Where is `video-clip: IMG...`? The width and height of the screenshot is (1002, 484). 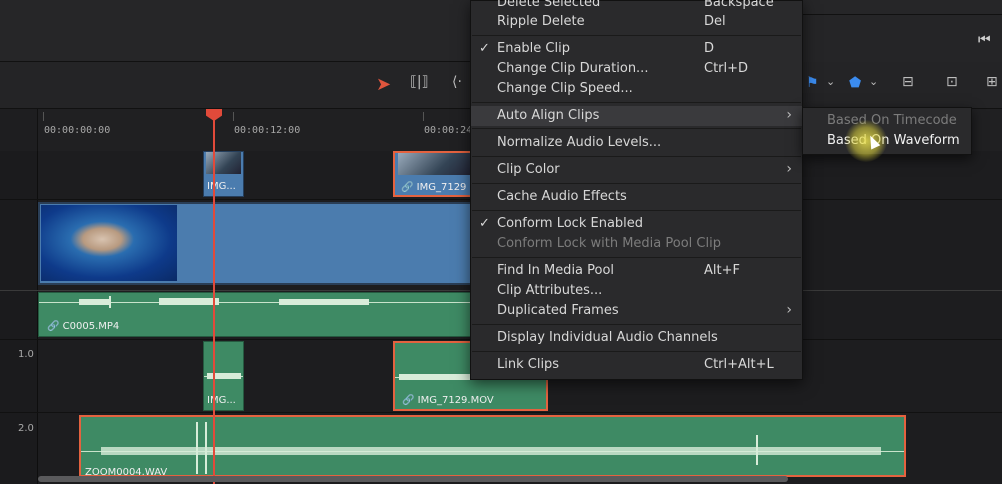 video-clip: IMG... is located at coordinates (223, 174).